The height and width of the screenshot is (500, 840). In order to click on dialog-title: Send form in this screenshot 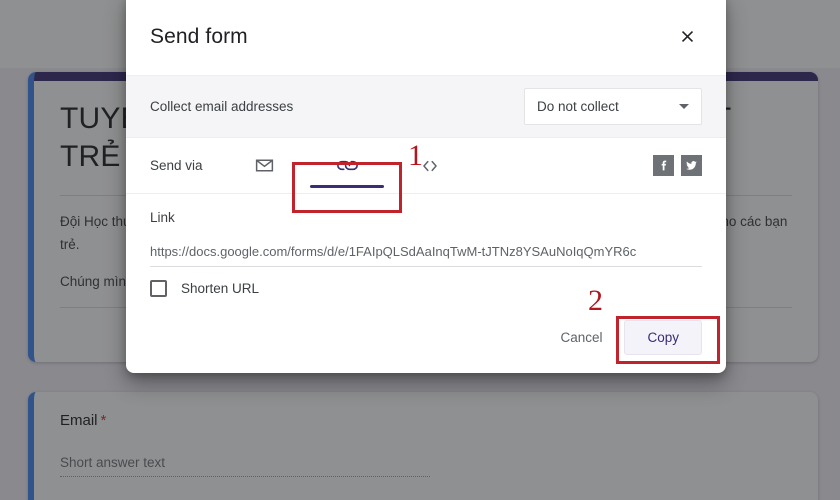, I will do `click(199, 36)`.